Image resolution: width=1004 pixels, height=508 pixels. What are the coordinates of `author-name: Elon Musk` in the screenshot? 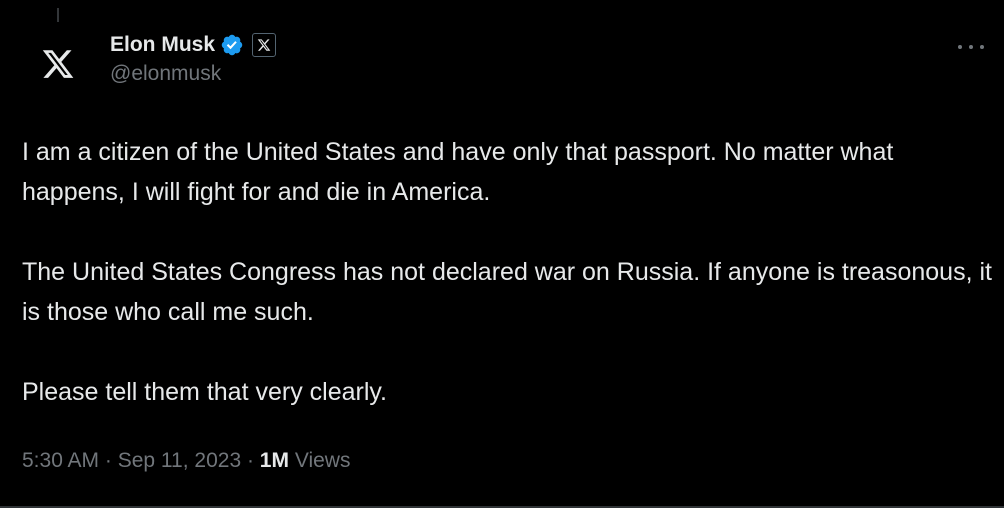 It's located at (162, 45).